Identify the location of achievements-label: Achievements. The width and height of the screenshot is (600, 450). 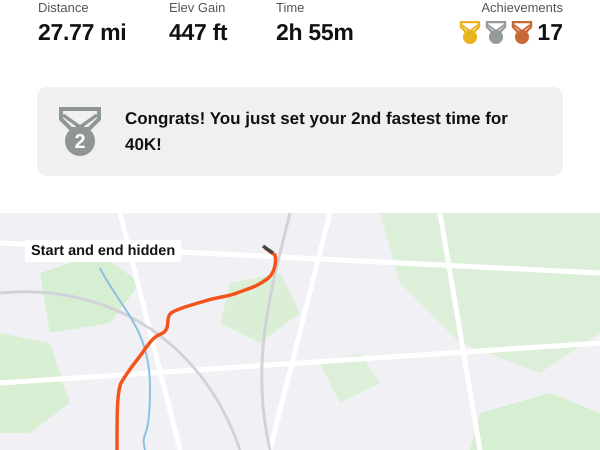
(522, 8).